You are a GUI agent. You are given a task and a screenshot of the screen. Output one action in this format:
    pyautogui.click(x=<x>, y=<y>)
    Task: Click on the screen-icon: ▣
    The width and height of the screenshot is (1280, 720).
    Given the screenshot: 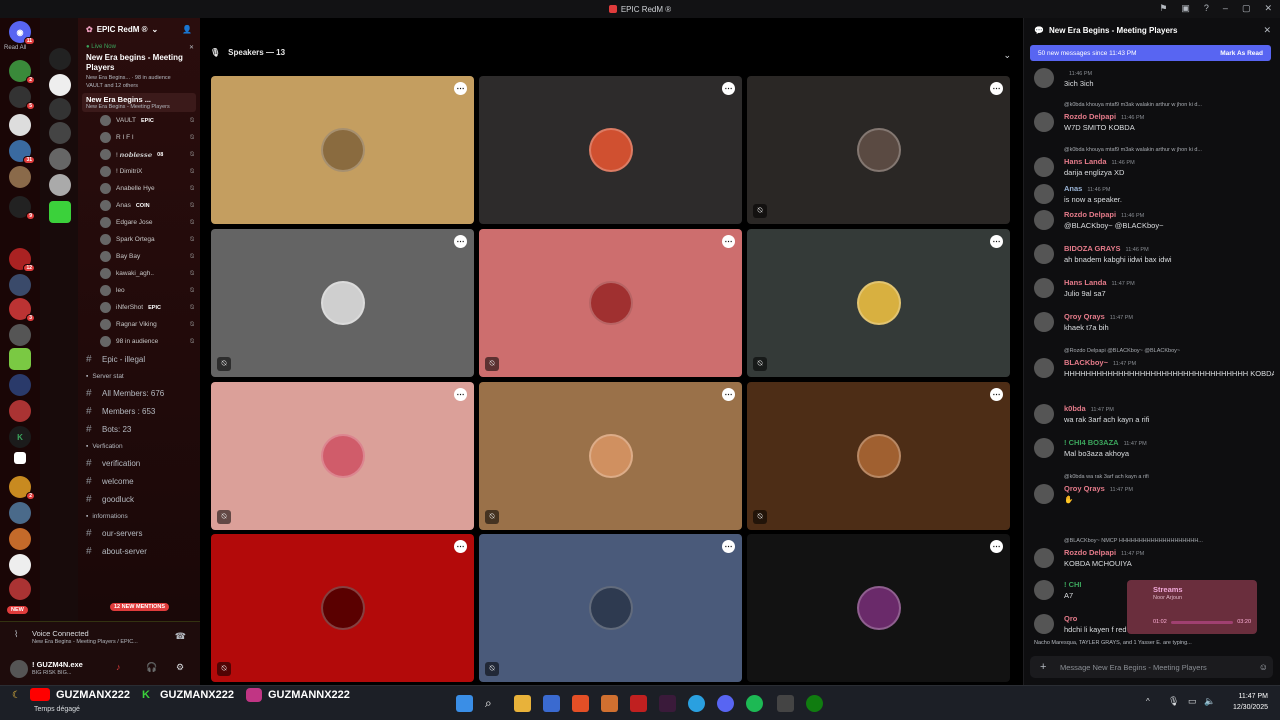 What is the action you would take?
    pyautogui.click(x=1185, y=8)
    